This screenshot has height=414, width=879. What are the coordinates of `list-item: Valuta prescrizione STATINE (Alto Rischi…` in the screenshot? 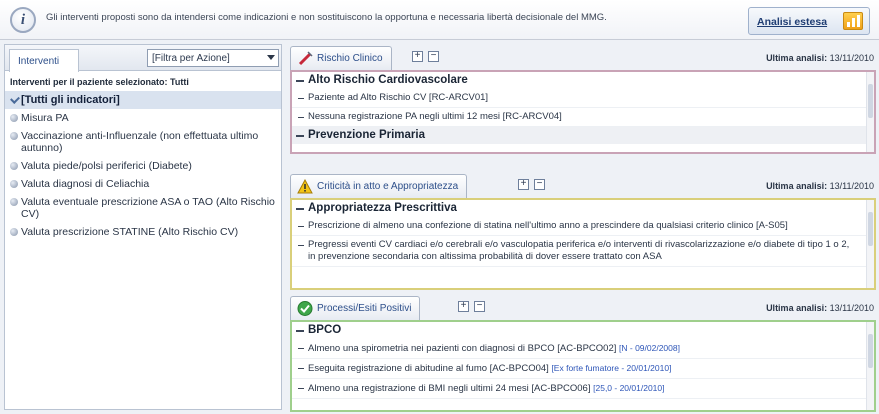 It's located at (143, 232).